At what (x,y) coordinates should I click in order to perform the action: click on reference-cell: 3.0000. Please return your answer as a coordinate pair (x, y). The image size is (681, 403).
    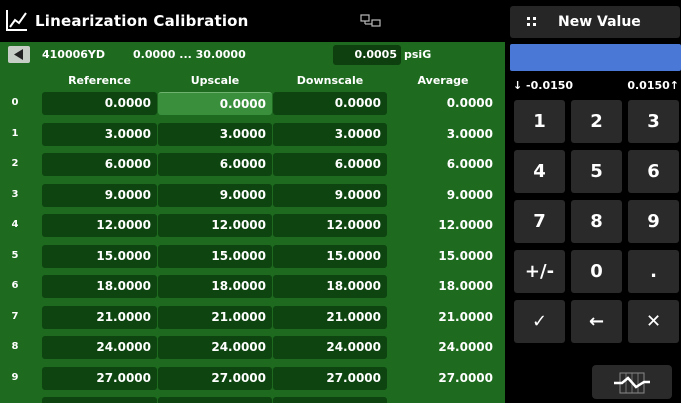
    Looking at the image, I should click on (99, 134).